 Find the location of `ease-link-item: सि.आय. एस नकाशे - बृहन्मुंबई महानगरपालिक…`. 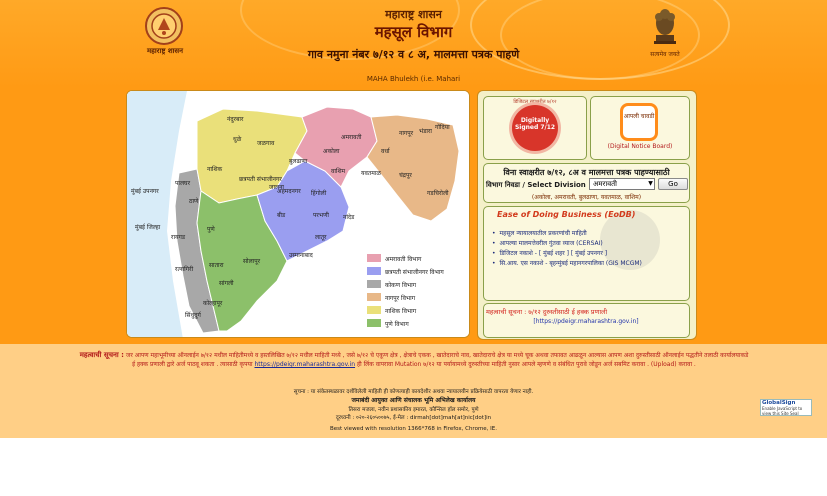

ease-link-item: सि.आय. एस नकाशे - बृहन्मुंबई महानगरपालिक… is located at coordinates (589, 264).